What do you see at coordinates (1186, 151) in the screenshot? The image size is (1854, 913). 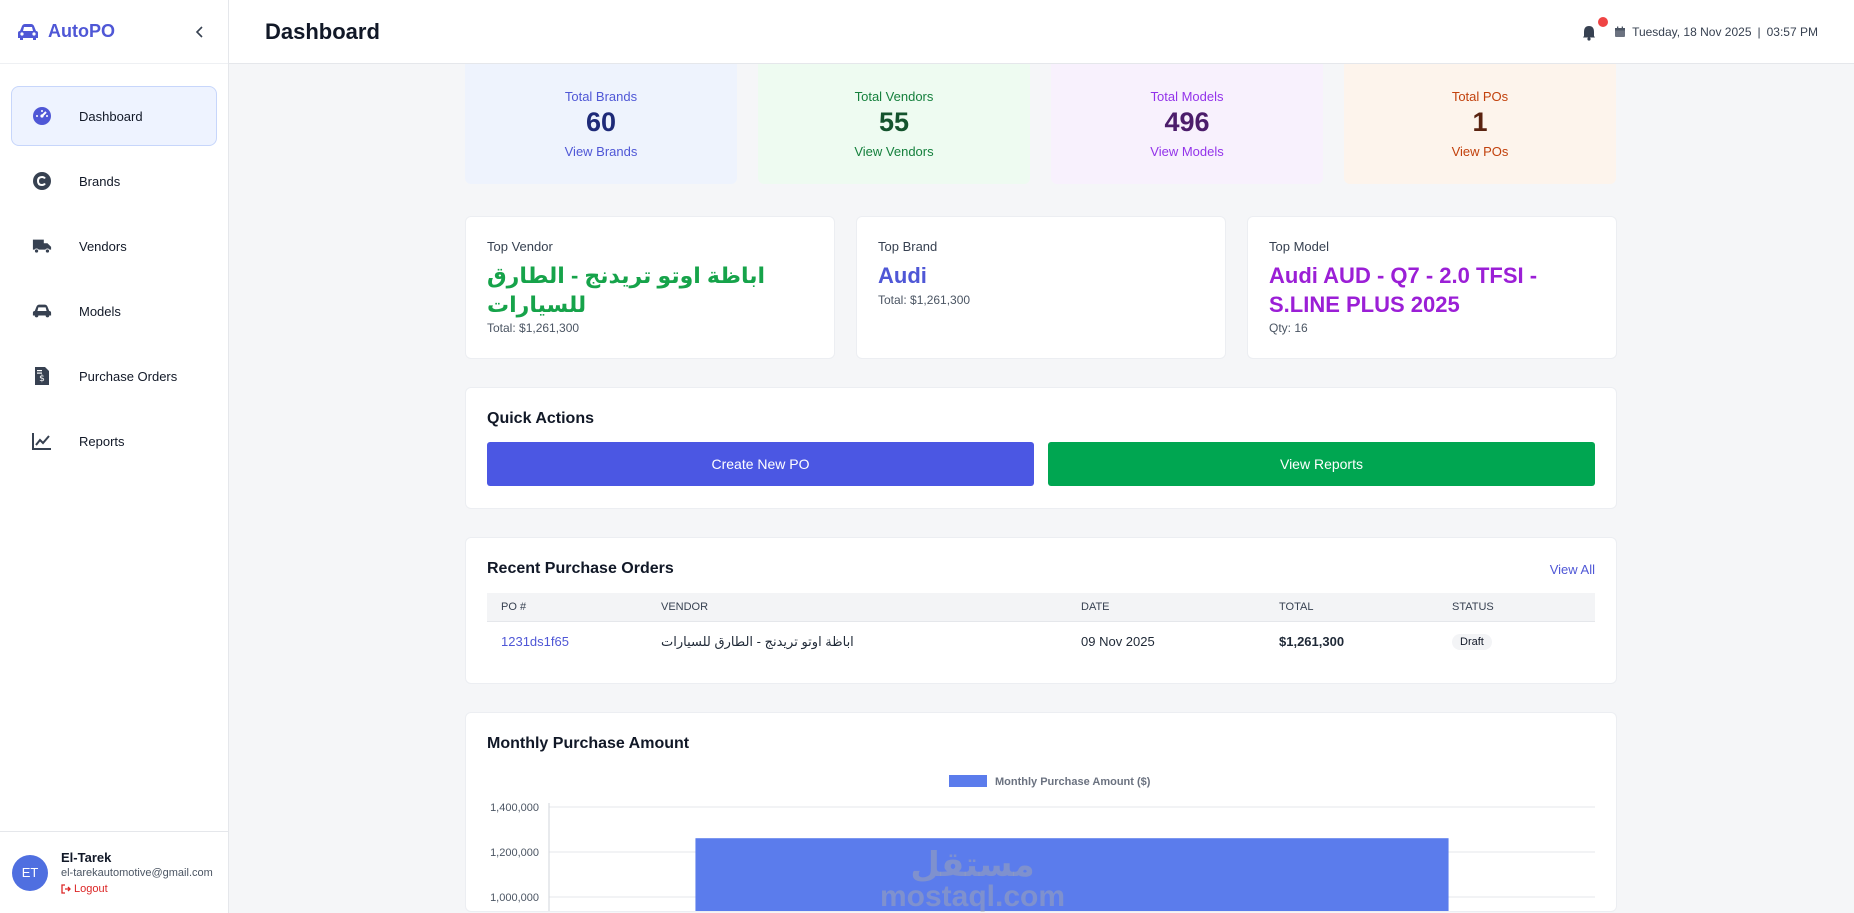 I see `view-models-link: View Models` at bounding box center [1186, 151].